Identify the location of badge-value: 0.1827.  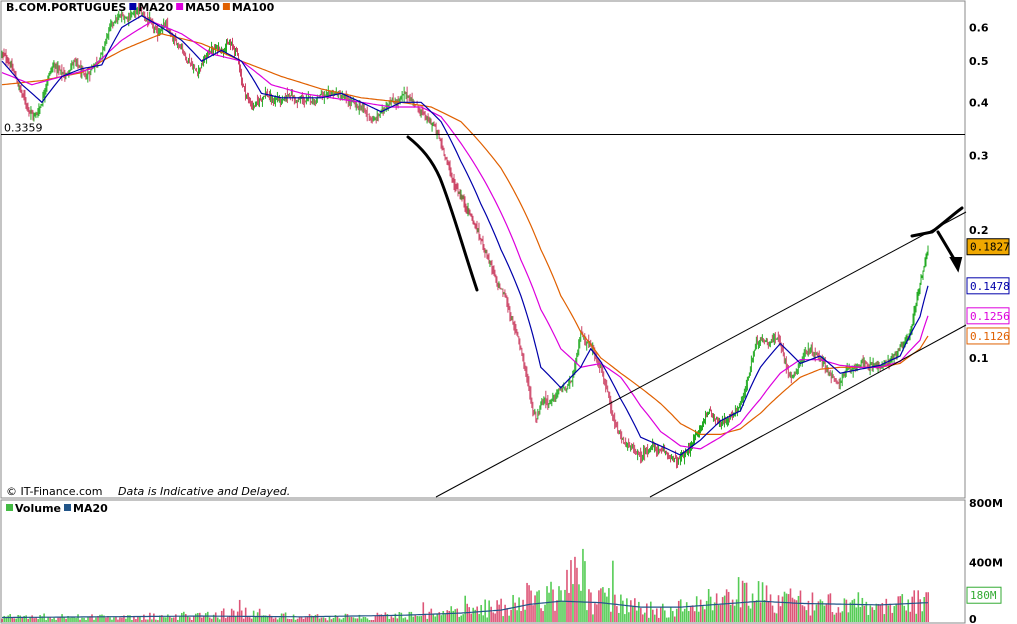
(990, 247).